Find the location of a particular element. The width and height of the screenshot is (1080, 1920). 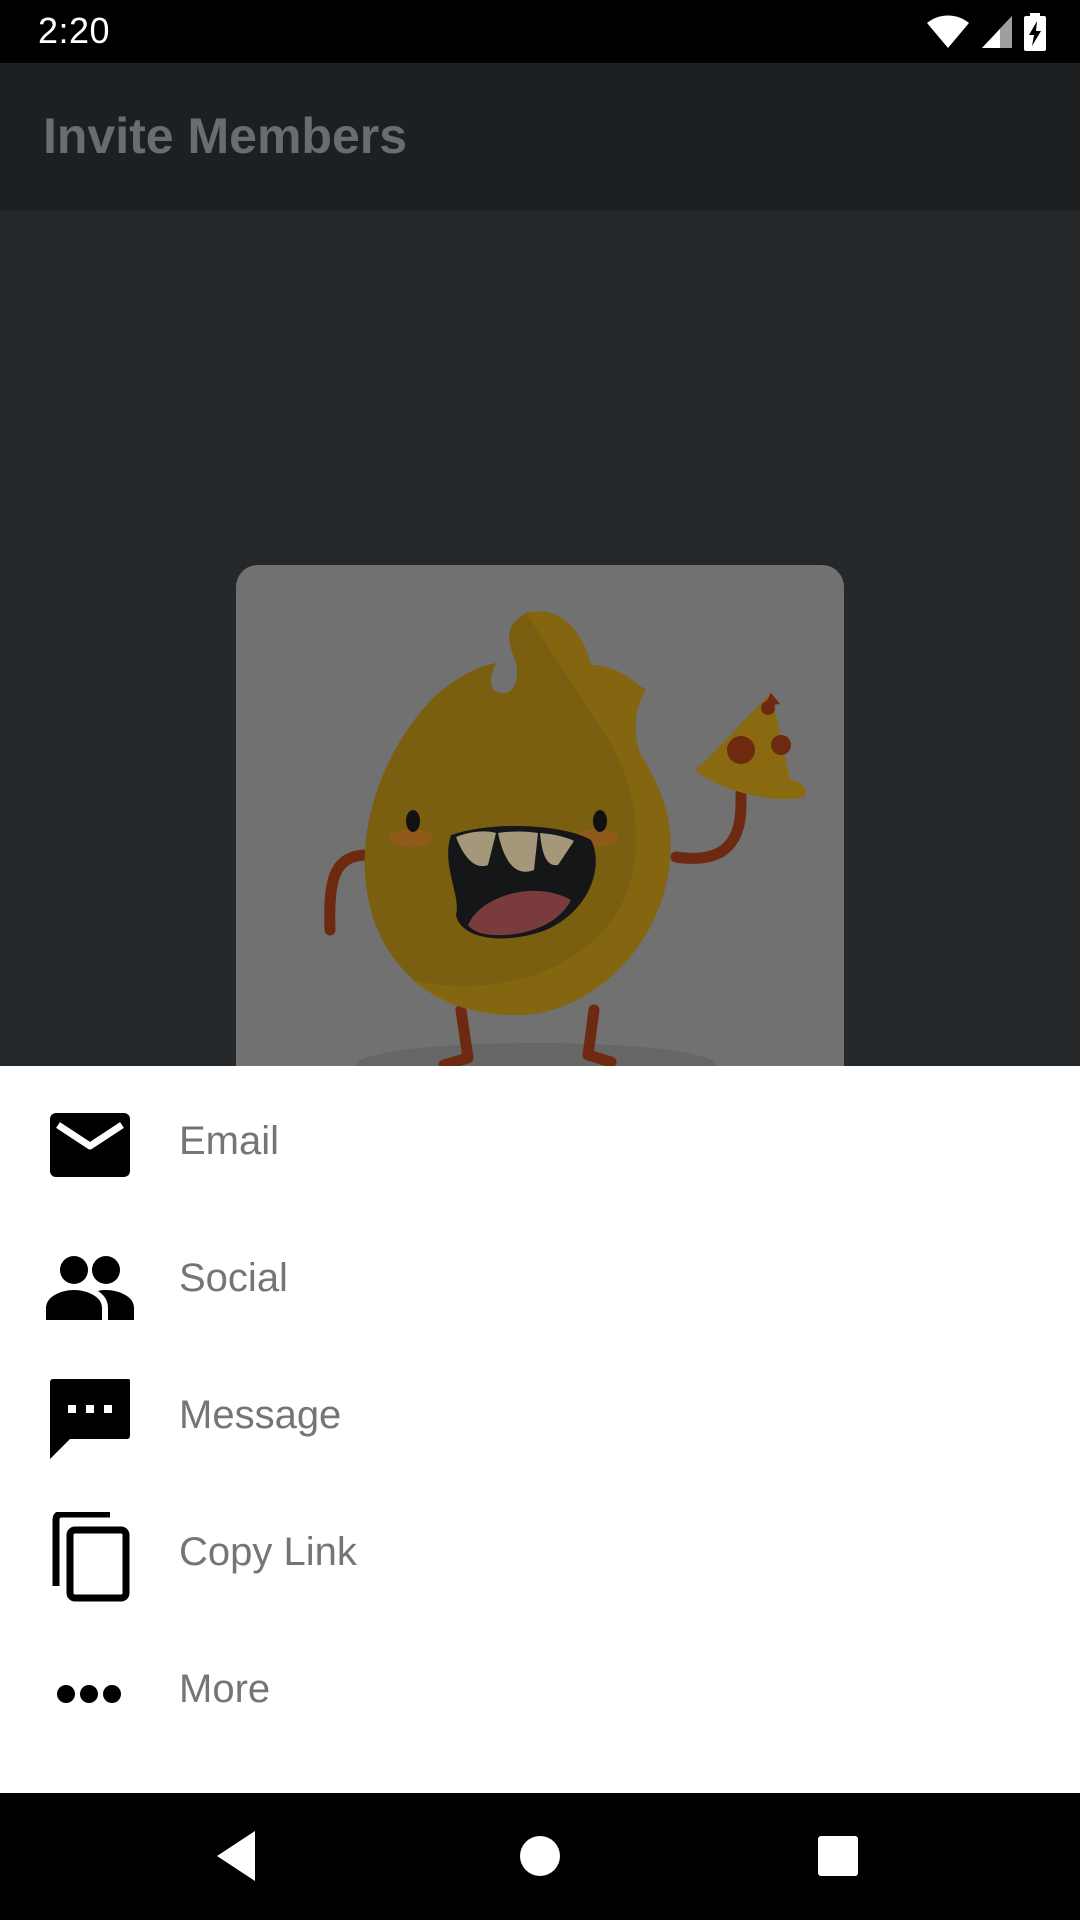

cell-signal-icon is located at coordinates (997, 32).